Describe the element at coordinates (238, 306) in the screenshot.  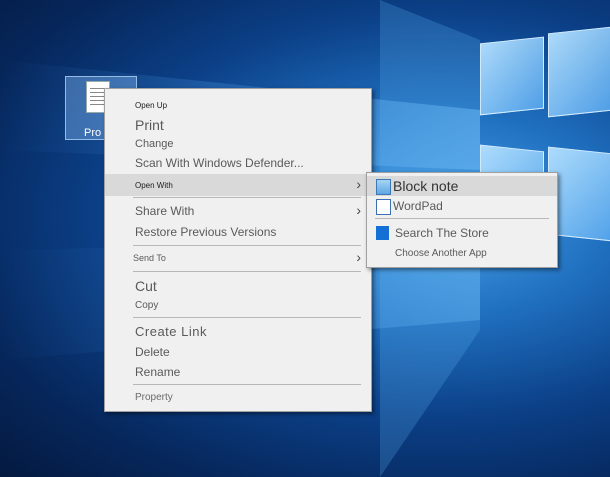
I see `menu-item-copy: Copy` at that location.